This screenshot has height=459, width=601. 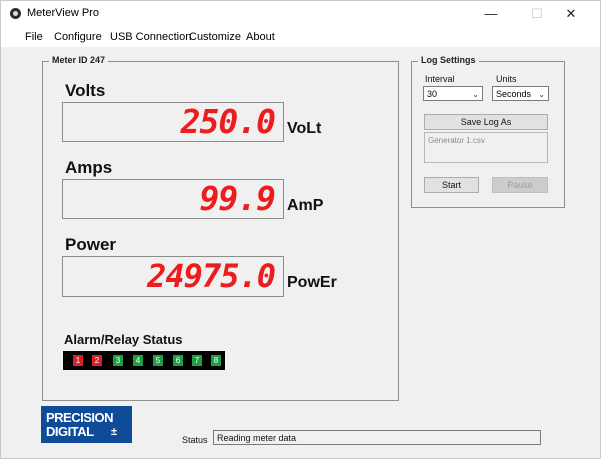 What do you see at coordinates (228, 121) in the screenshot?
I see `volts-value: 250.0` at bounding box center [228, 121].